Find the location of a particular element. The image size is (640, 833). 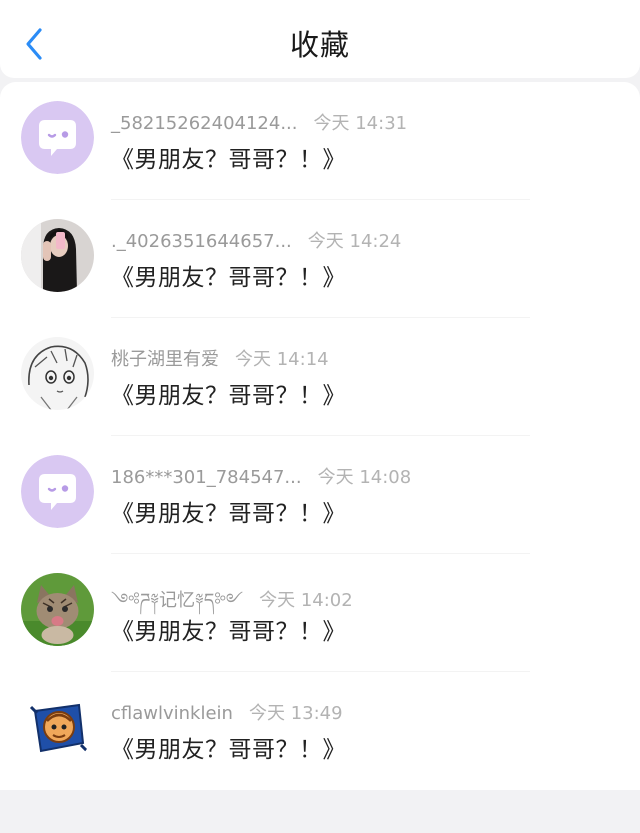

username: 桃子湖里有爱 is located at coordinates (165, 358).